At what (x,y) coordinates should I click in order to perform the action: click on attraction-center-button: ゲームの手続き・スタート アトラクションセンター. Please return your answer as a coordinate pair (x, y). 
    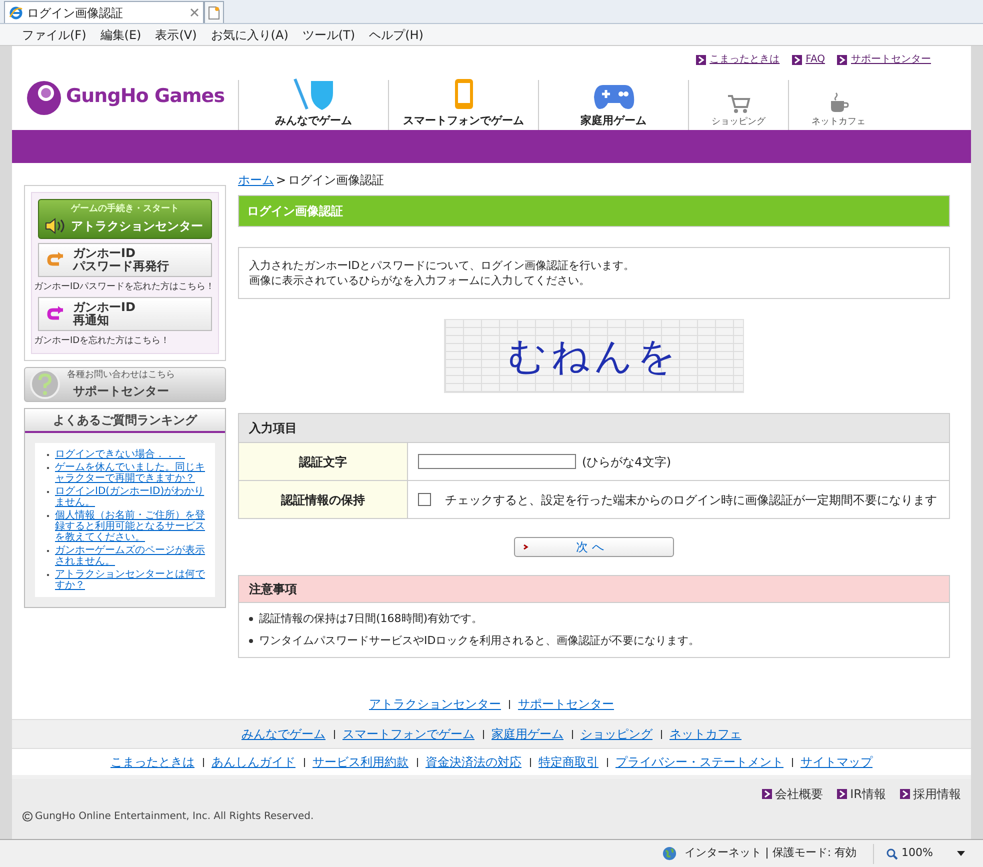
    Looking at the image, I should click on (125, 218).